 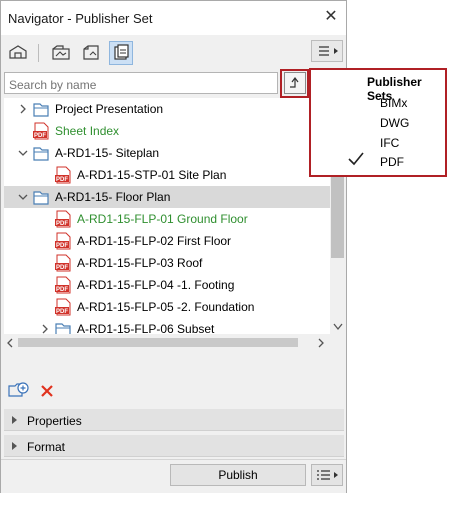 I want to click on properties-section: Properties, so click(x=174, y=420).